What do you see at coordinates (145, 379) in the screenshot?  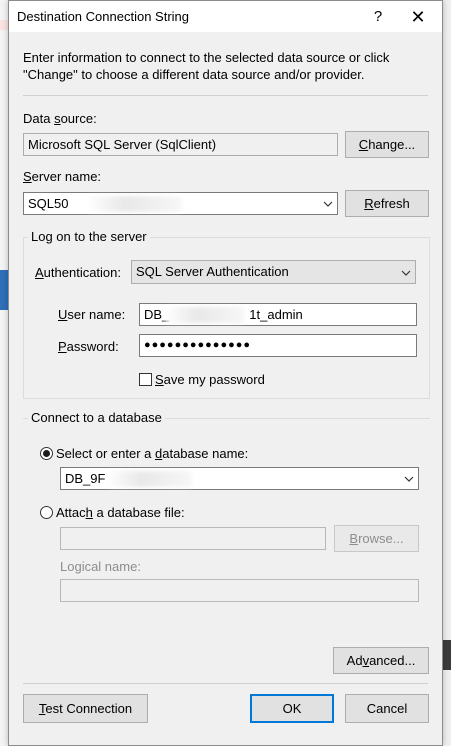 I see `save-password-checkbox` at bounding box center [145, 379].